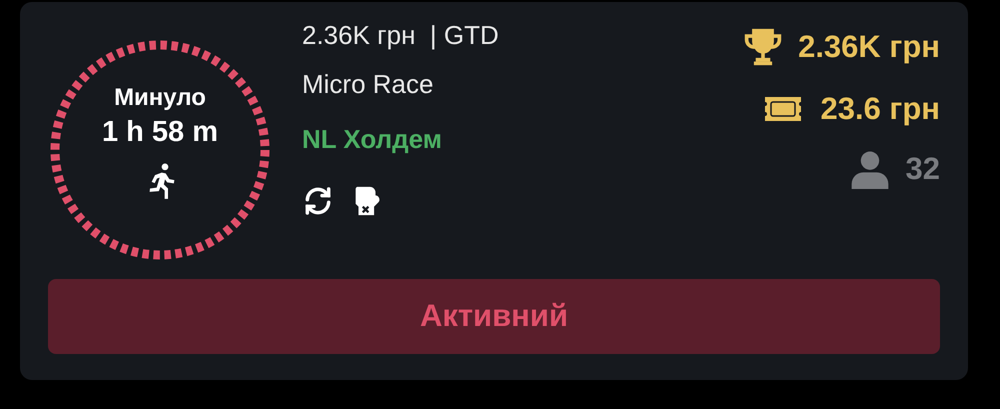 This screenshot has height=409, width=1000. Describe the element at coordinates (923, 169) in the screenshot. I see `player-count: 32` at that location.